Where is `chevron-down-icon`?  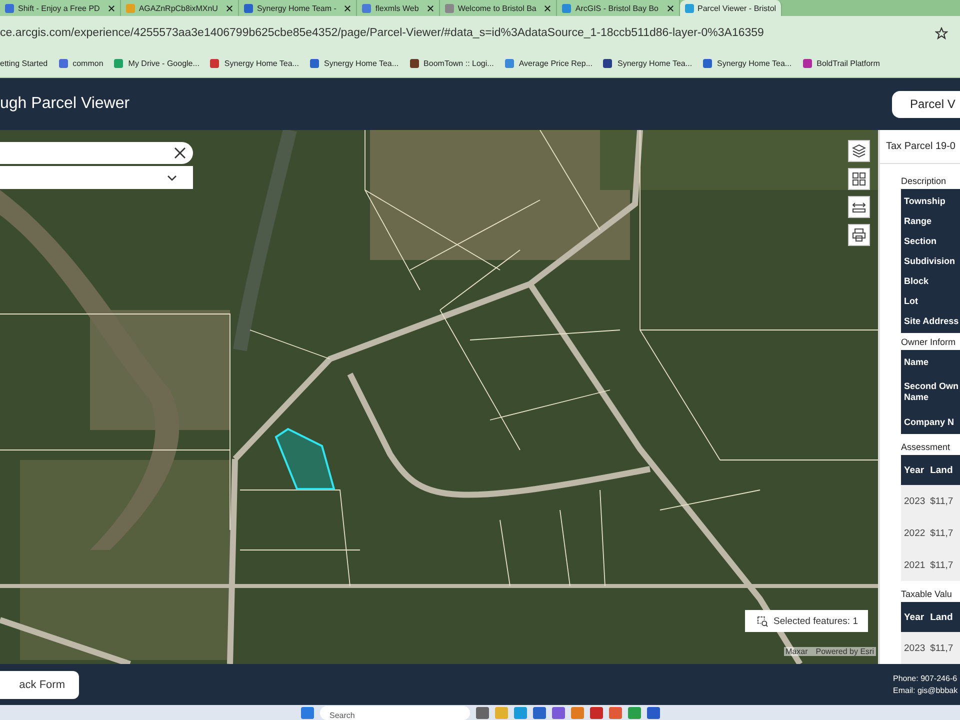 chevron-down-icon is located at coordinates (172, 177).